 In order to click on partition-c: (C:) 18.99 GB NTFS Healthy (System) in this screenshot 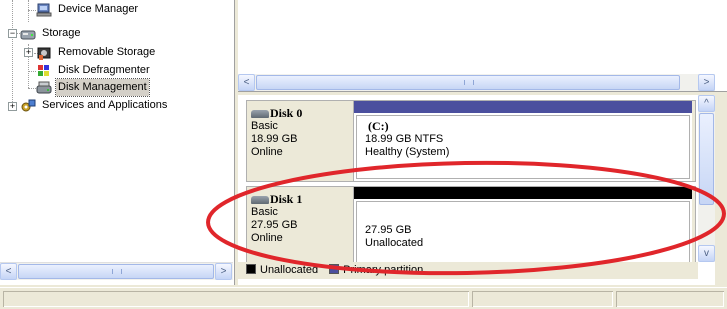, I will do `click(522, 141)`.